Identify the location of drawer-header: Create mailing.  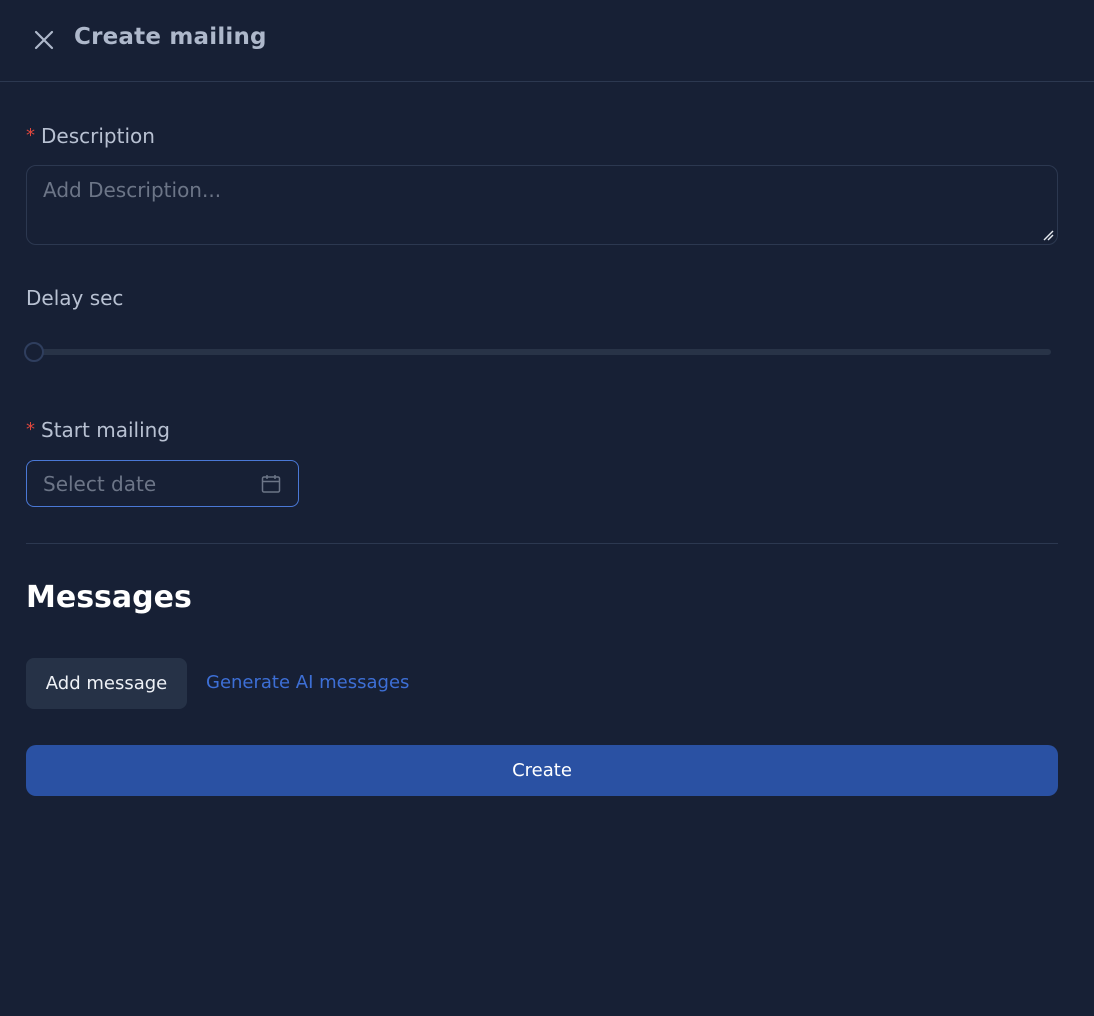
(547, 41).